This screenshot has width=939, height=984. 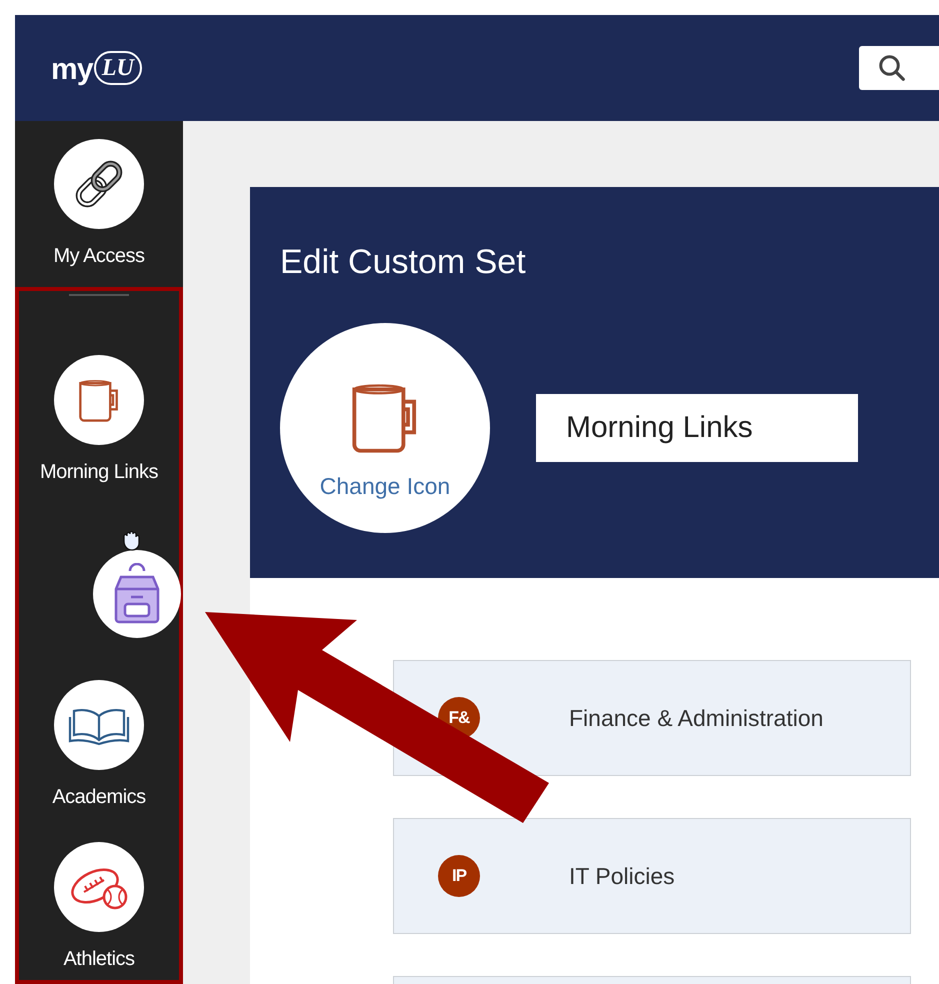 What do you see at coordinates (403, 262) in the screenshot?
I see `panel-title: Edit Custom Set` at bounding box center [403, 262].